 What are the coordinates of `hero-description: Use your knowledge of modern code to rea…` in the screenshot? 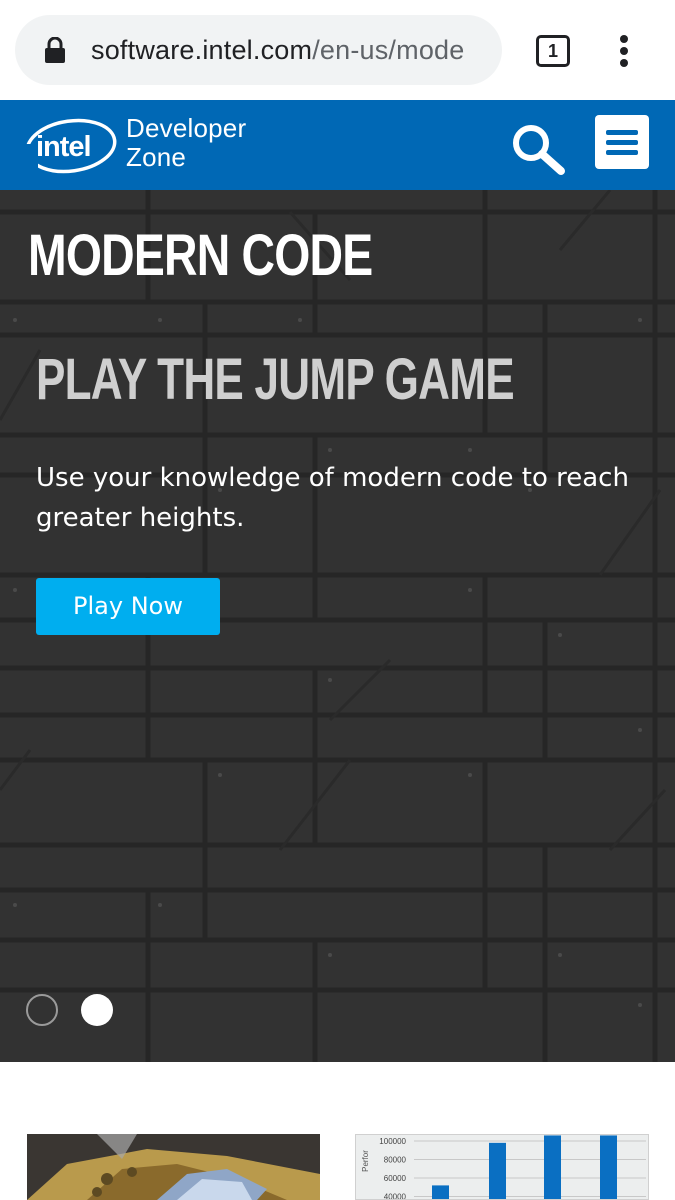 It's located at (332, 498).